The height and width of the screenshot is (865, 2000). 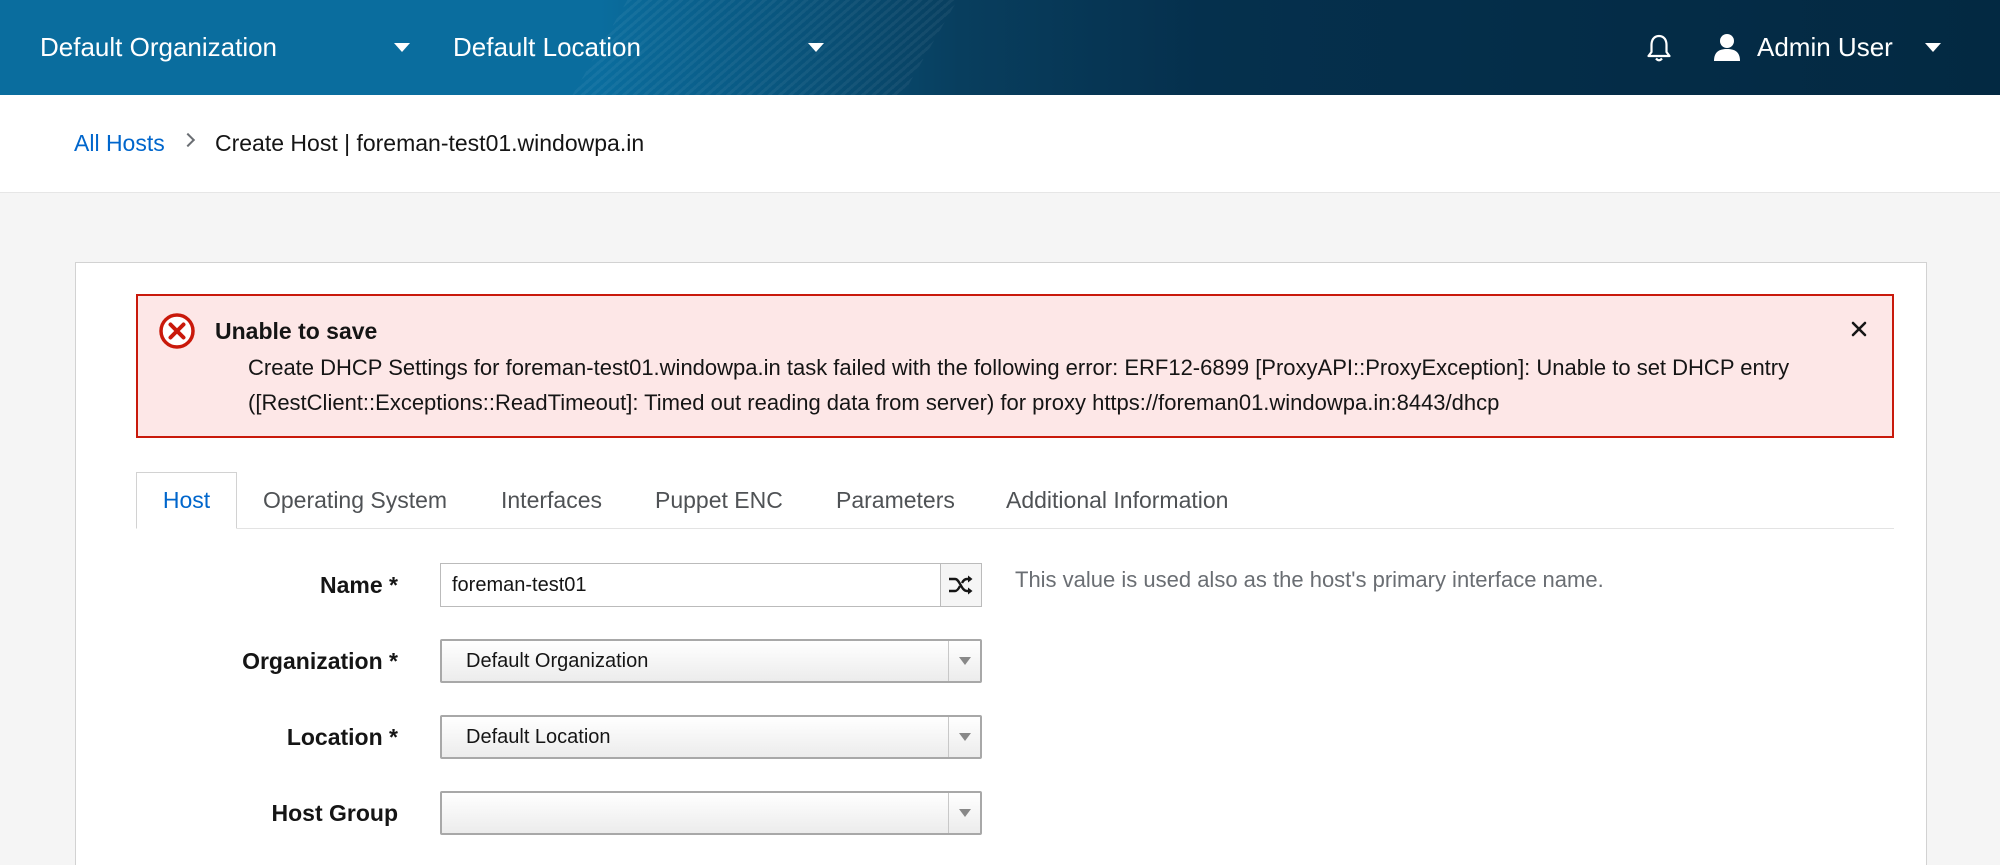 I want to click on organization-label: Organization *, so click(x=320, y=661).